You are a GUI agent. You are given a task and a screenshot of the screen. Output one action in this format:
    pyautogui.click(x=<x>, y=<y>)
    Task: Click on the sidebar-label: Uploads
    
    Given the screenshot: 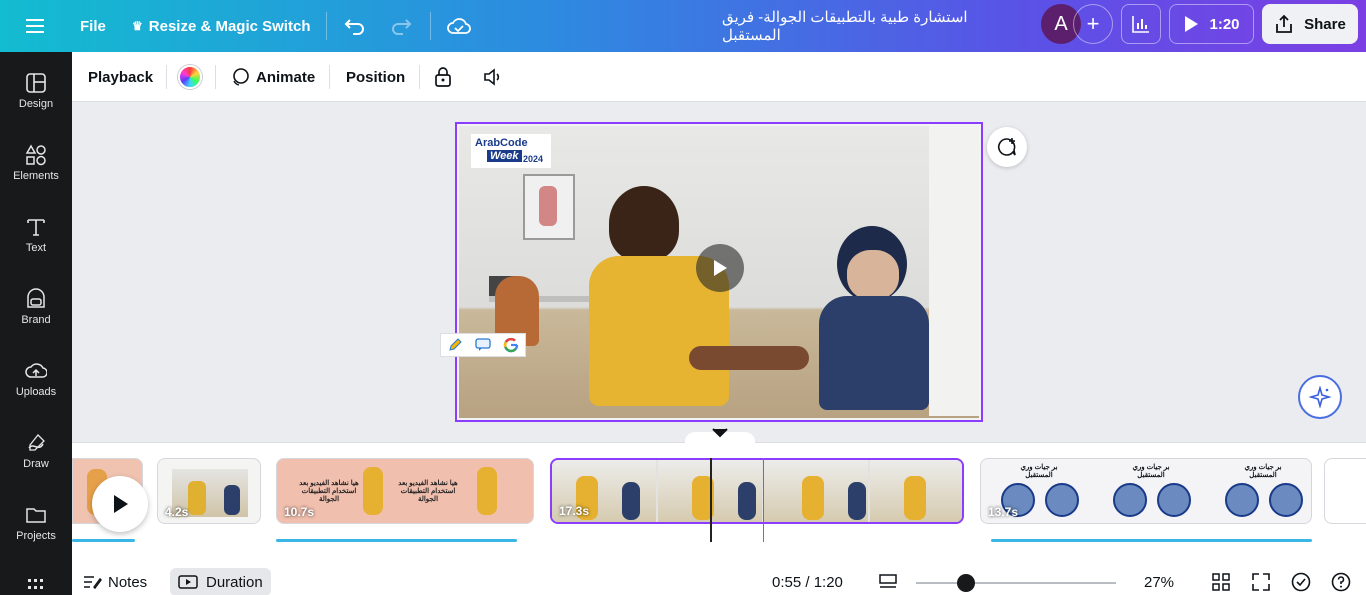 What is the action you would take?
    pyautogui.click(x=36, y=392)
    